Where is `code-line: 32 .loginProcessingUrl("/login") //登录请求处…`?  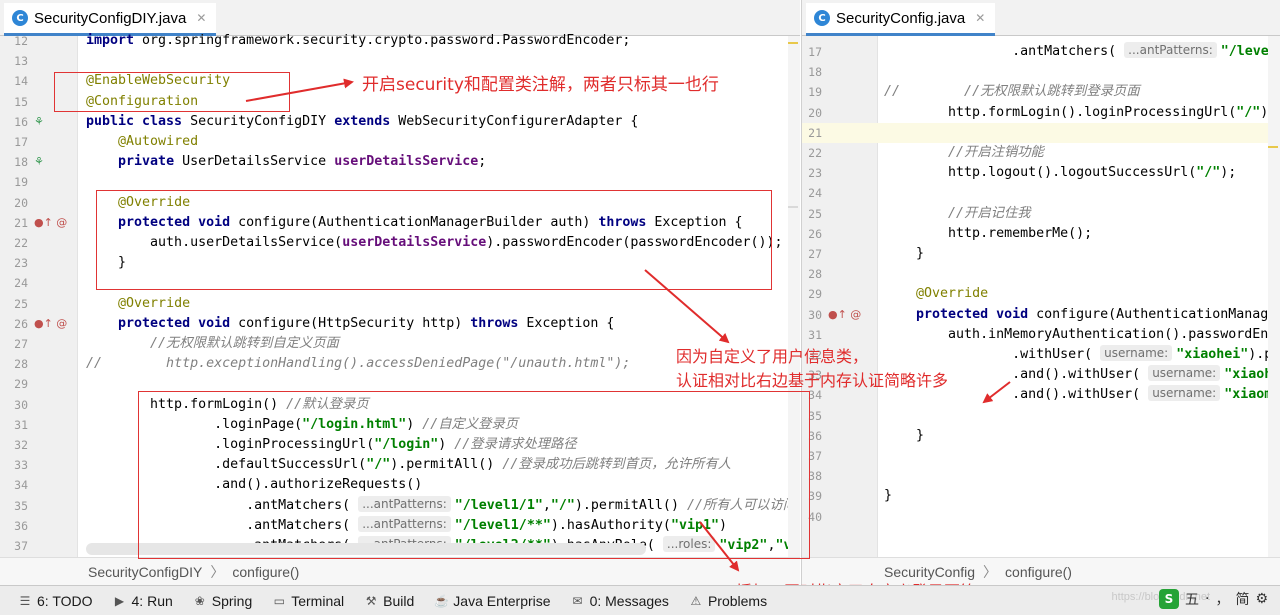 code-line: 32 .loginProcessingUrl("/login") //登录请求处… is located at coordinates (400, 445).